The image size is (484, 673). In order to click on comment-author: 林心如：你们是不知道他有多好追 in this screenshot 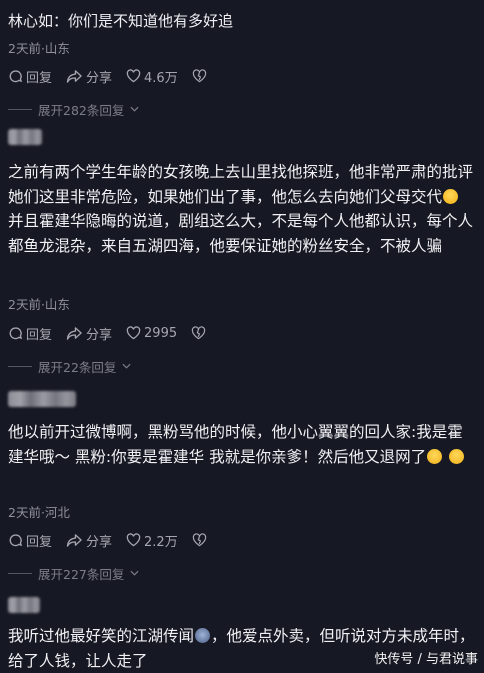, I will do `click(120, 21)`.